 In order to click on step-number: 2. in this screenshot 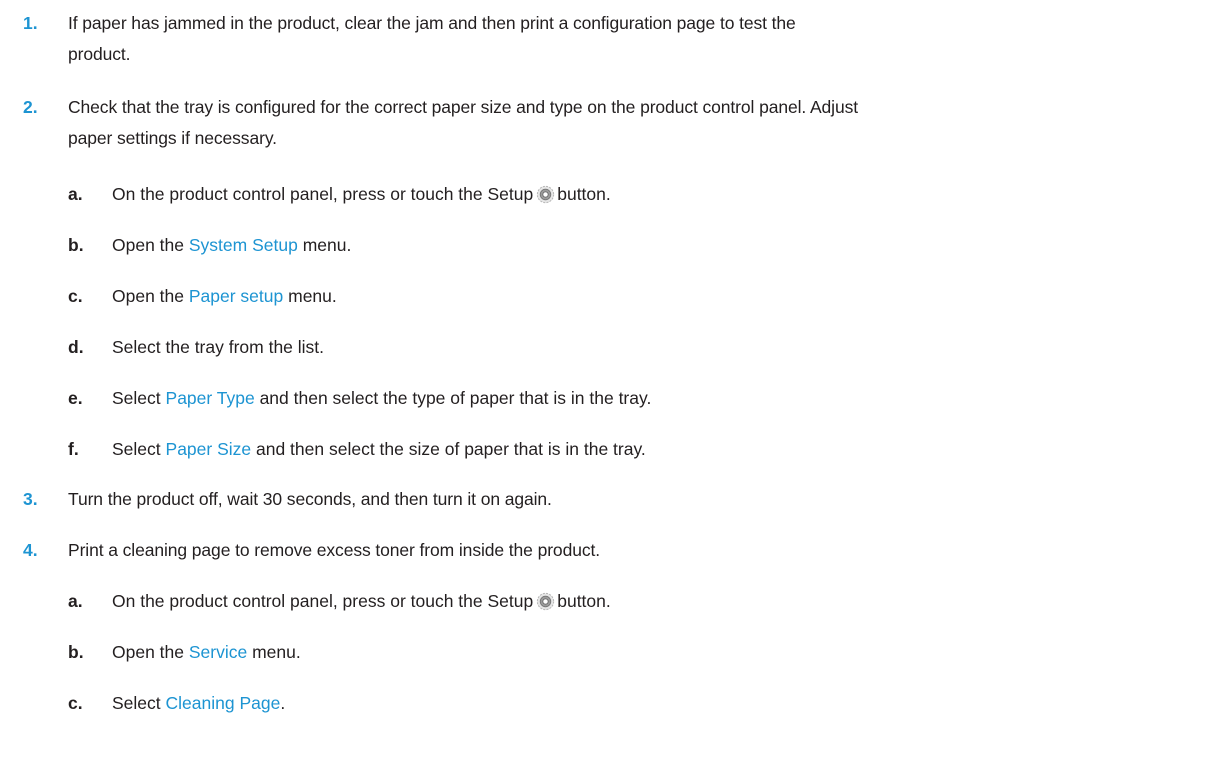, I will do `click(30, 107)`.